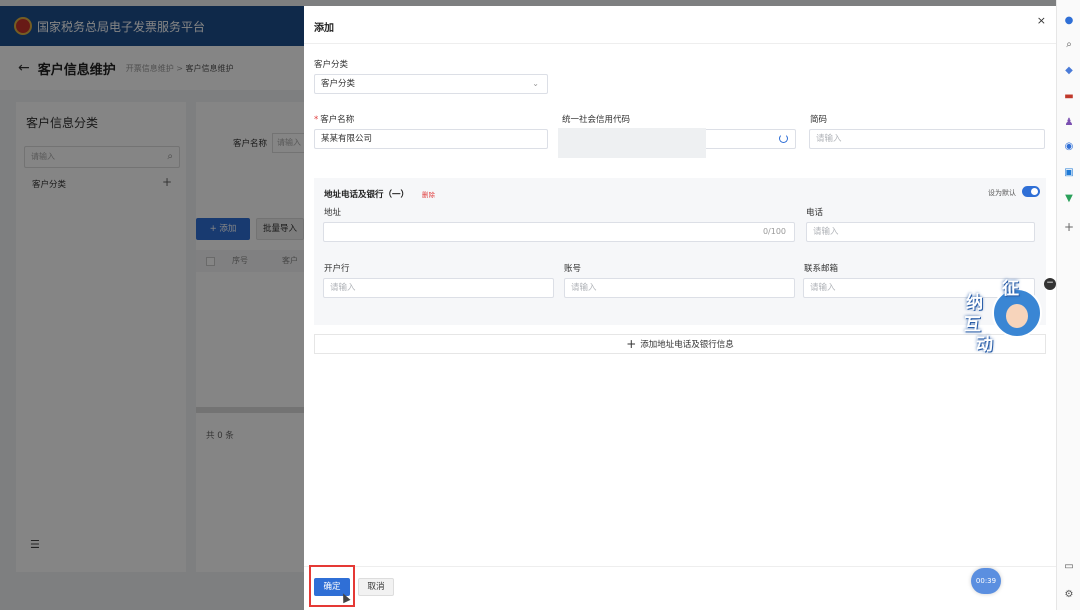 This screenshot has height=610, width=1080. Describe the element at coordinates (596, 120) in the screenshot. I see `credit-code-label: 统一社会信用代码` at that location.